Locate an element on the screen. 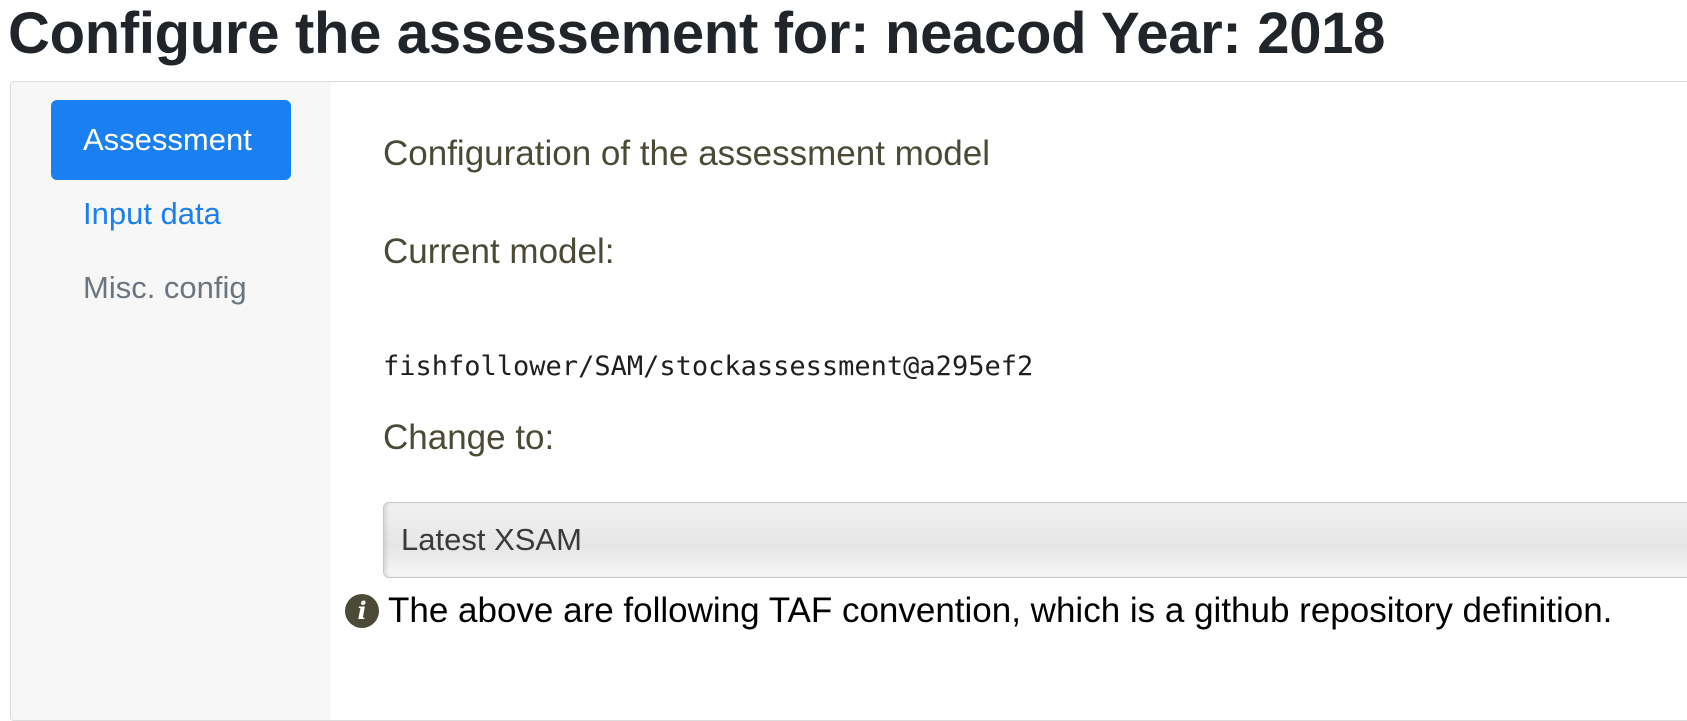 Image resolution: width=1687 pixels, height=721 pixels. current-model-label: Current model: is located at coordinates (499, 251).